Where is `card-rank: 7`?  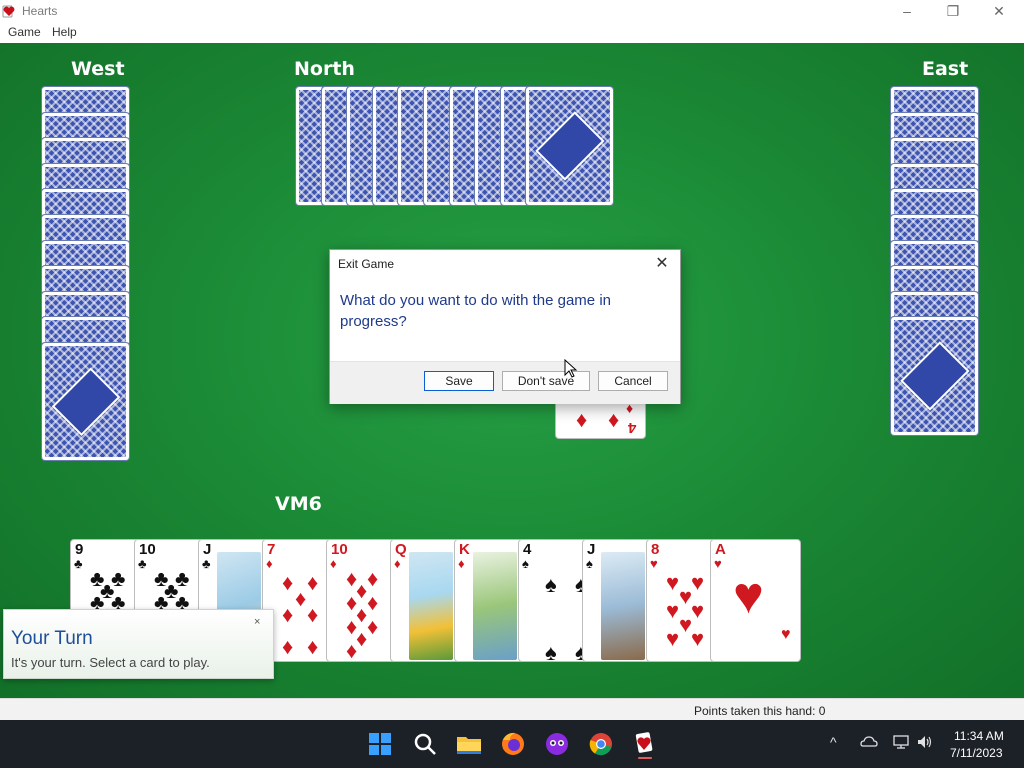 card-rank: 7 is located at coordinates (271, 549).